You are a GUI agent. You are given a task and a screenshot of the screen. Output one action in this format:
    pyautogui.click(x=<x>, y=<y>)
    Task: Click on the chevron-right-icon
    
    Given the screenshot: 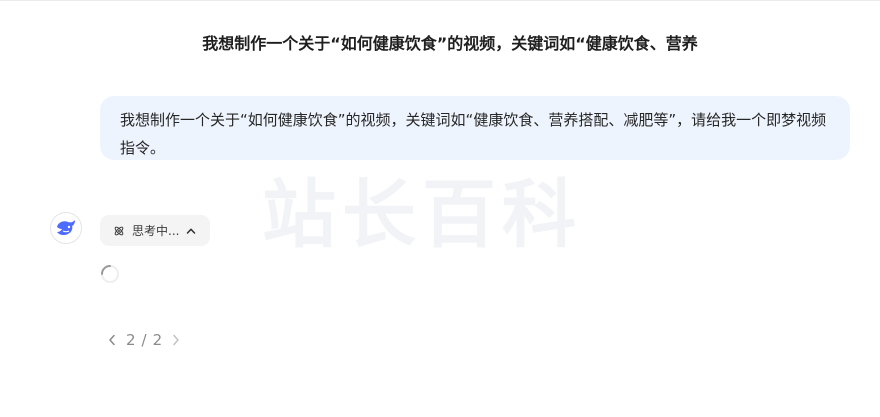 What is the action you would take?
    pyautogui.click(x=176, y=340)
    